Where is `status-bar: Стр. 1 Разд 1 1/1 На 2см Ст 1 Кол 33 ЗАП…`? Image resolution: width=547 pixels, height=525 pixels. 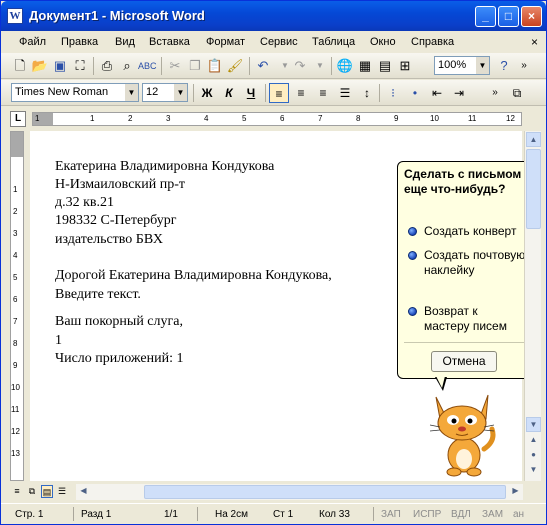
status-bar: Стр. 1 Разд 1 1/1 На 2см Ст 1 Кол 33 ЗАП… is located at coordinates (273, 513).